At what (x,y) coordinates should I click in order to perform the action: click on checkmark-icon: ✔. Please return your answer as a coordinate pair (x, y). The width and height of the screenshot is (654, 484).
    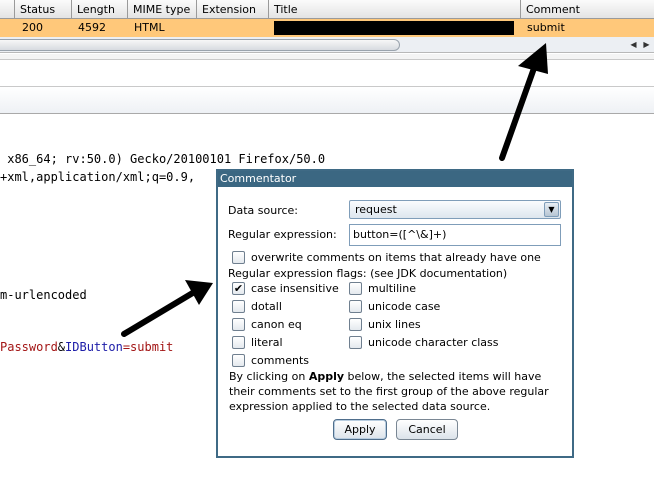
    Looking at the image, I should click on (238, 288).